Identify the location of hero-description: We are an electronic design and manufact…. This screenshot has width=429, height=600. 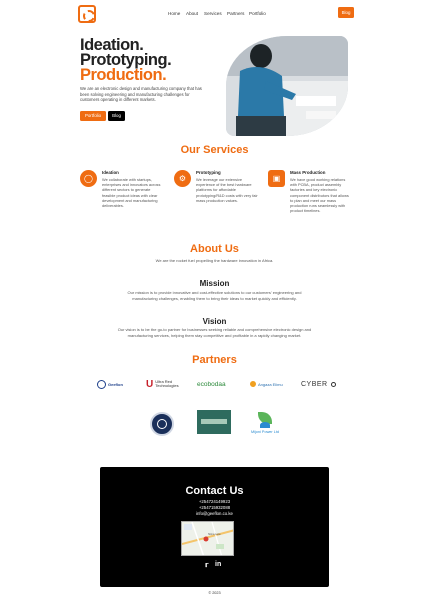
(141, 94).